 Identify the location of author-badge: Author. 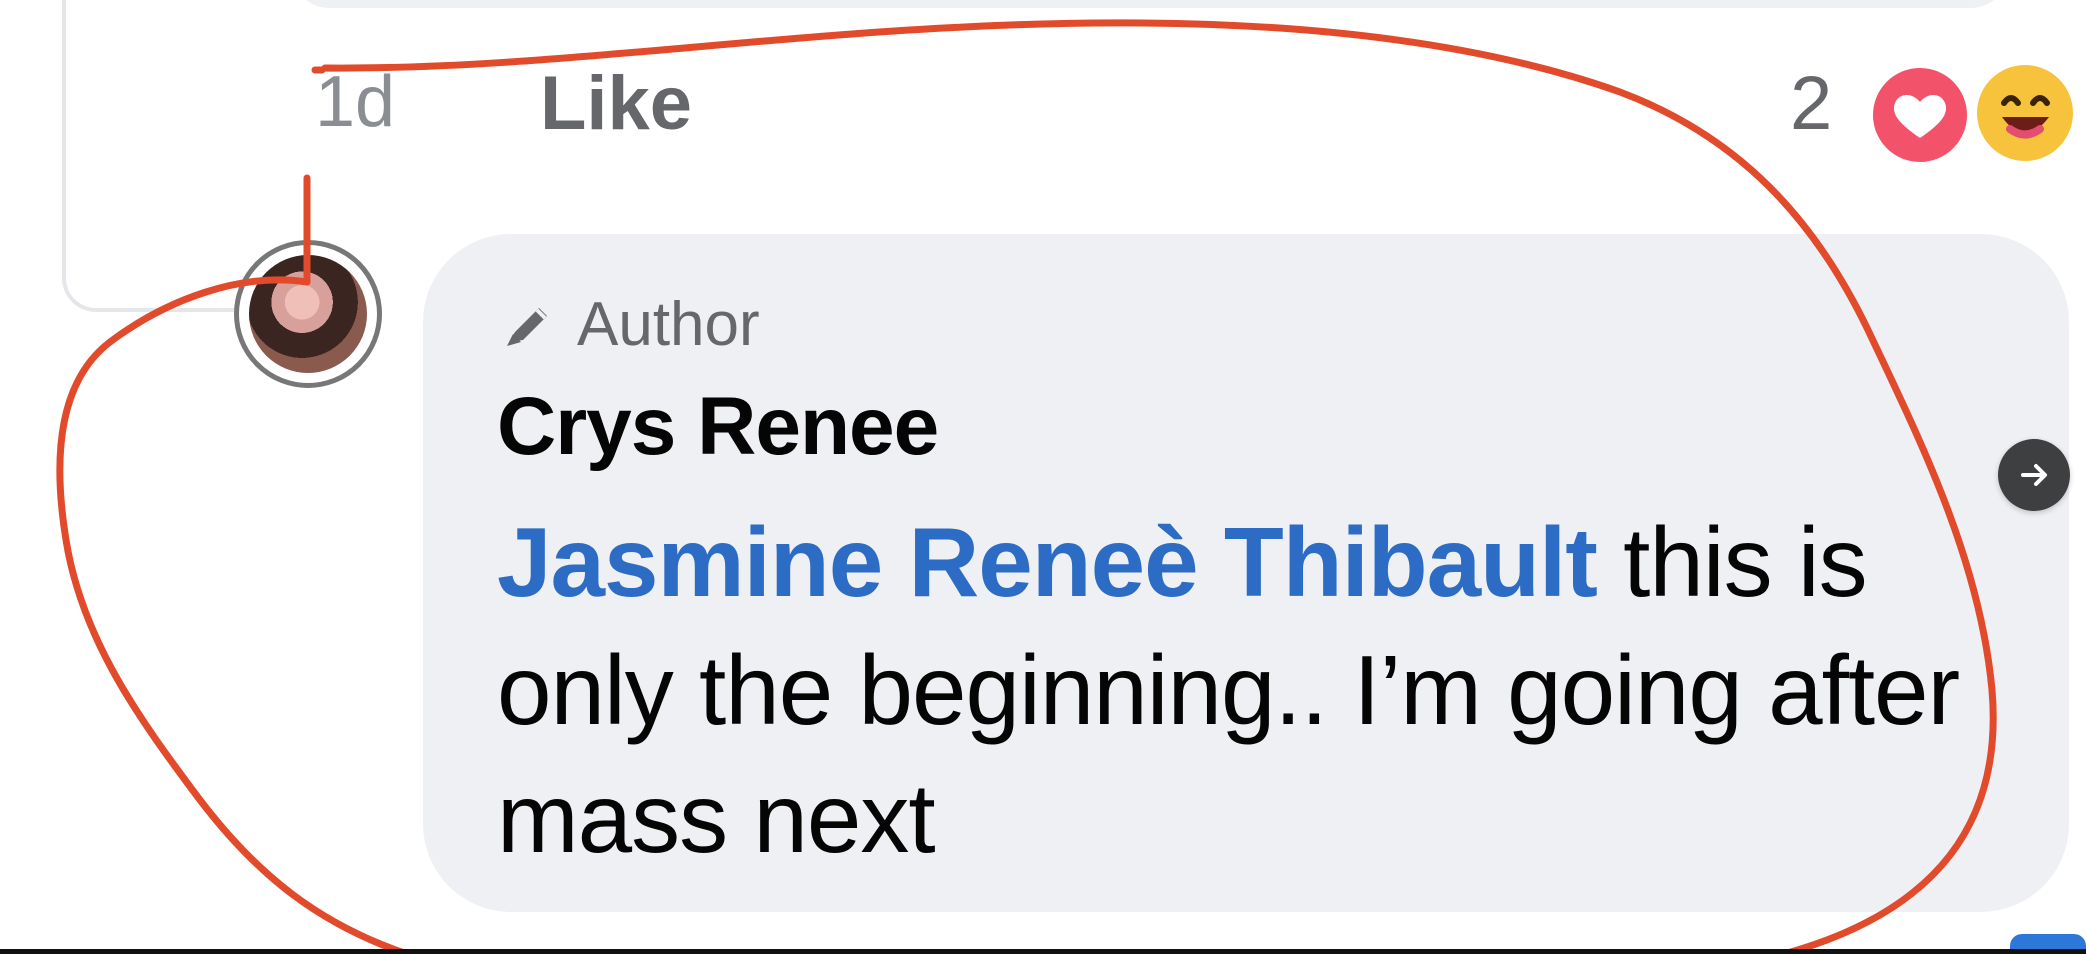
(628, 324).